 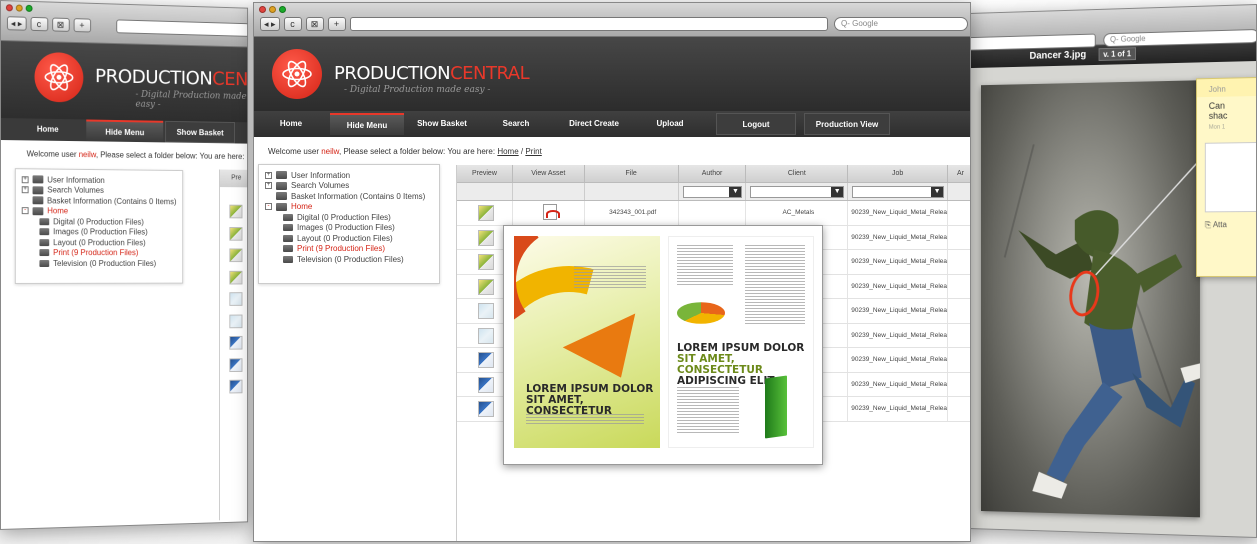 What do you see at coordinates (1227, 221) in the screenshot?
I see `attach-row: ⎘ Atta` at bounding box center [1227, 221].